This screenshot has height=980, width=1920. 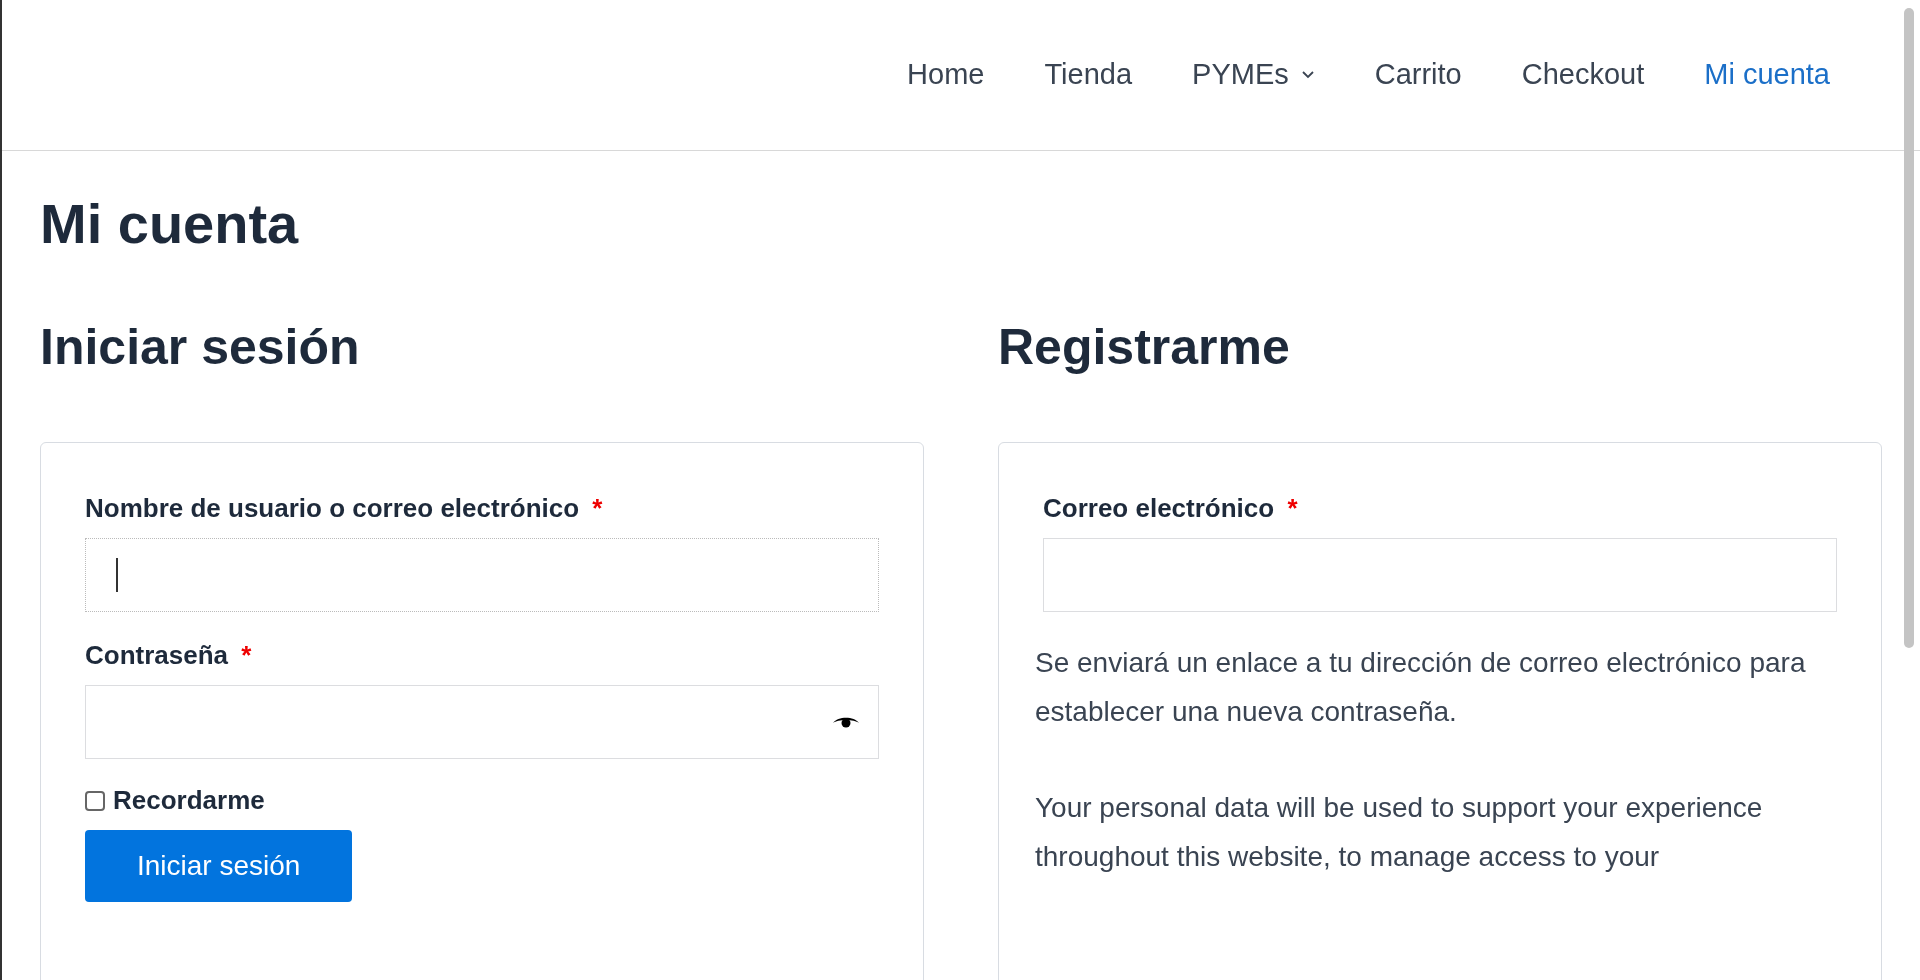 What do you see at coordinates (200, 347) in the screenshot?
I see `section-heading: Iniciar sesión` at bounding box center [200, 347].